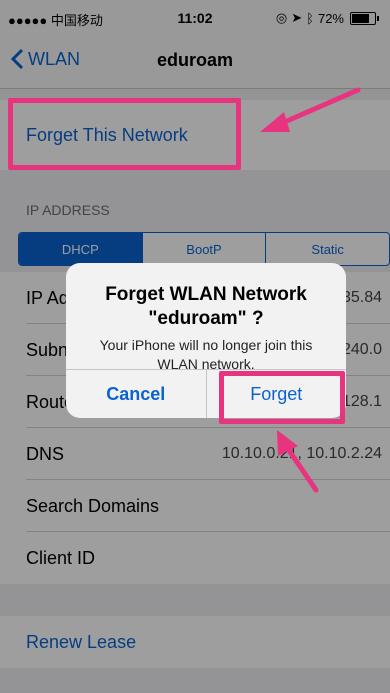 This screenshot has height=693, width=390. I want to click on highlight-forget-network, so click(124, 134).